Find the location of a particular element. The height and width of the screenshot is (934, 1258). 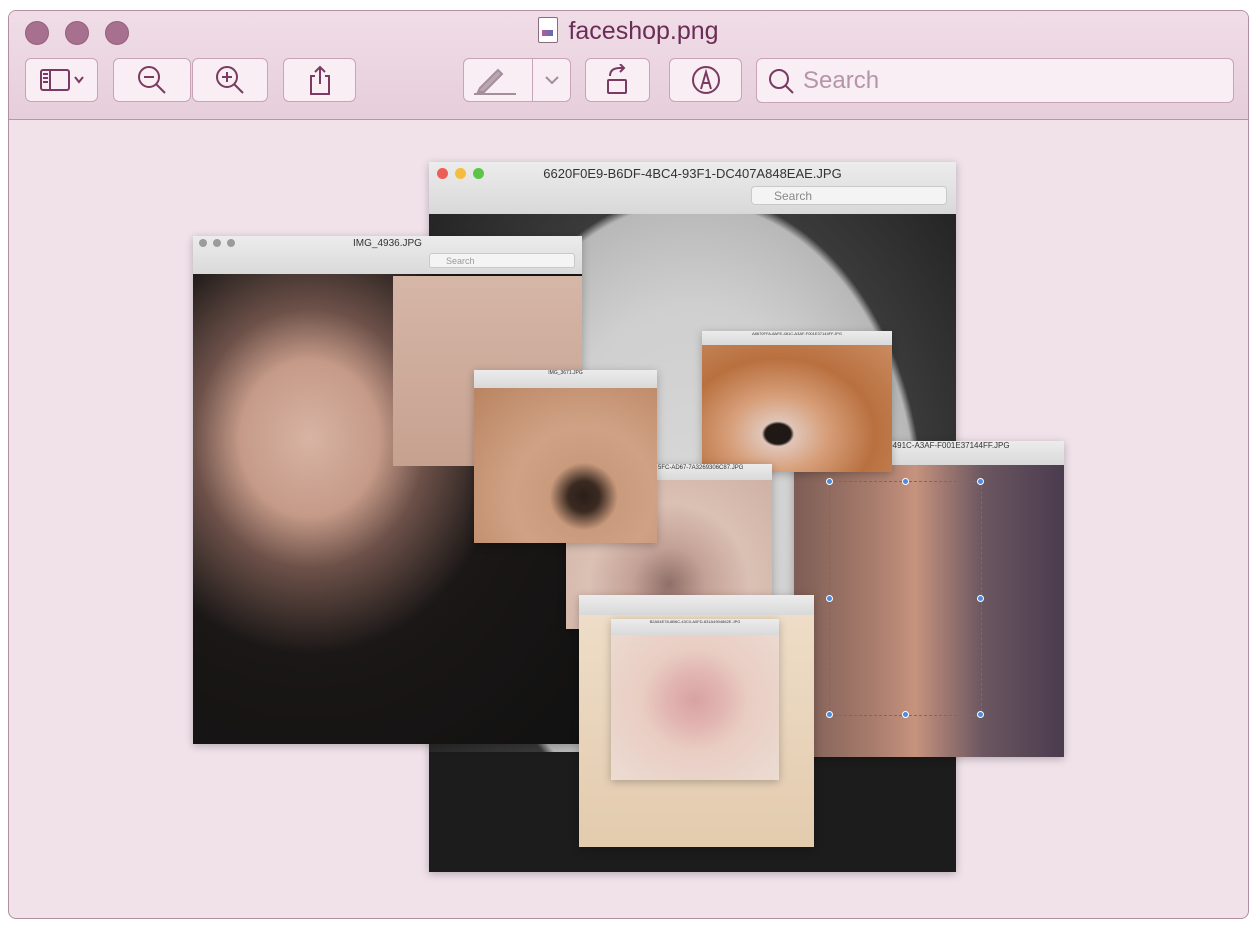

eyelid-window-titlebar: A8670FFA-8AFE-481C-A3AF-F001E37144FF.JPG is located at coordinates (797, 338).